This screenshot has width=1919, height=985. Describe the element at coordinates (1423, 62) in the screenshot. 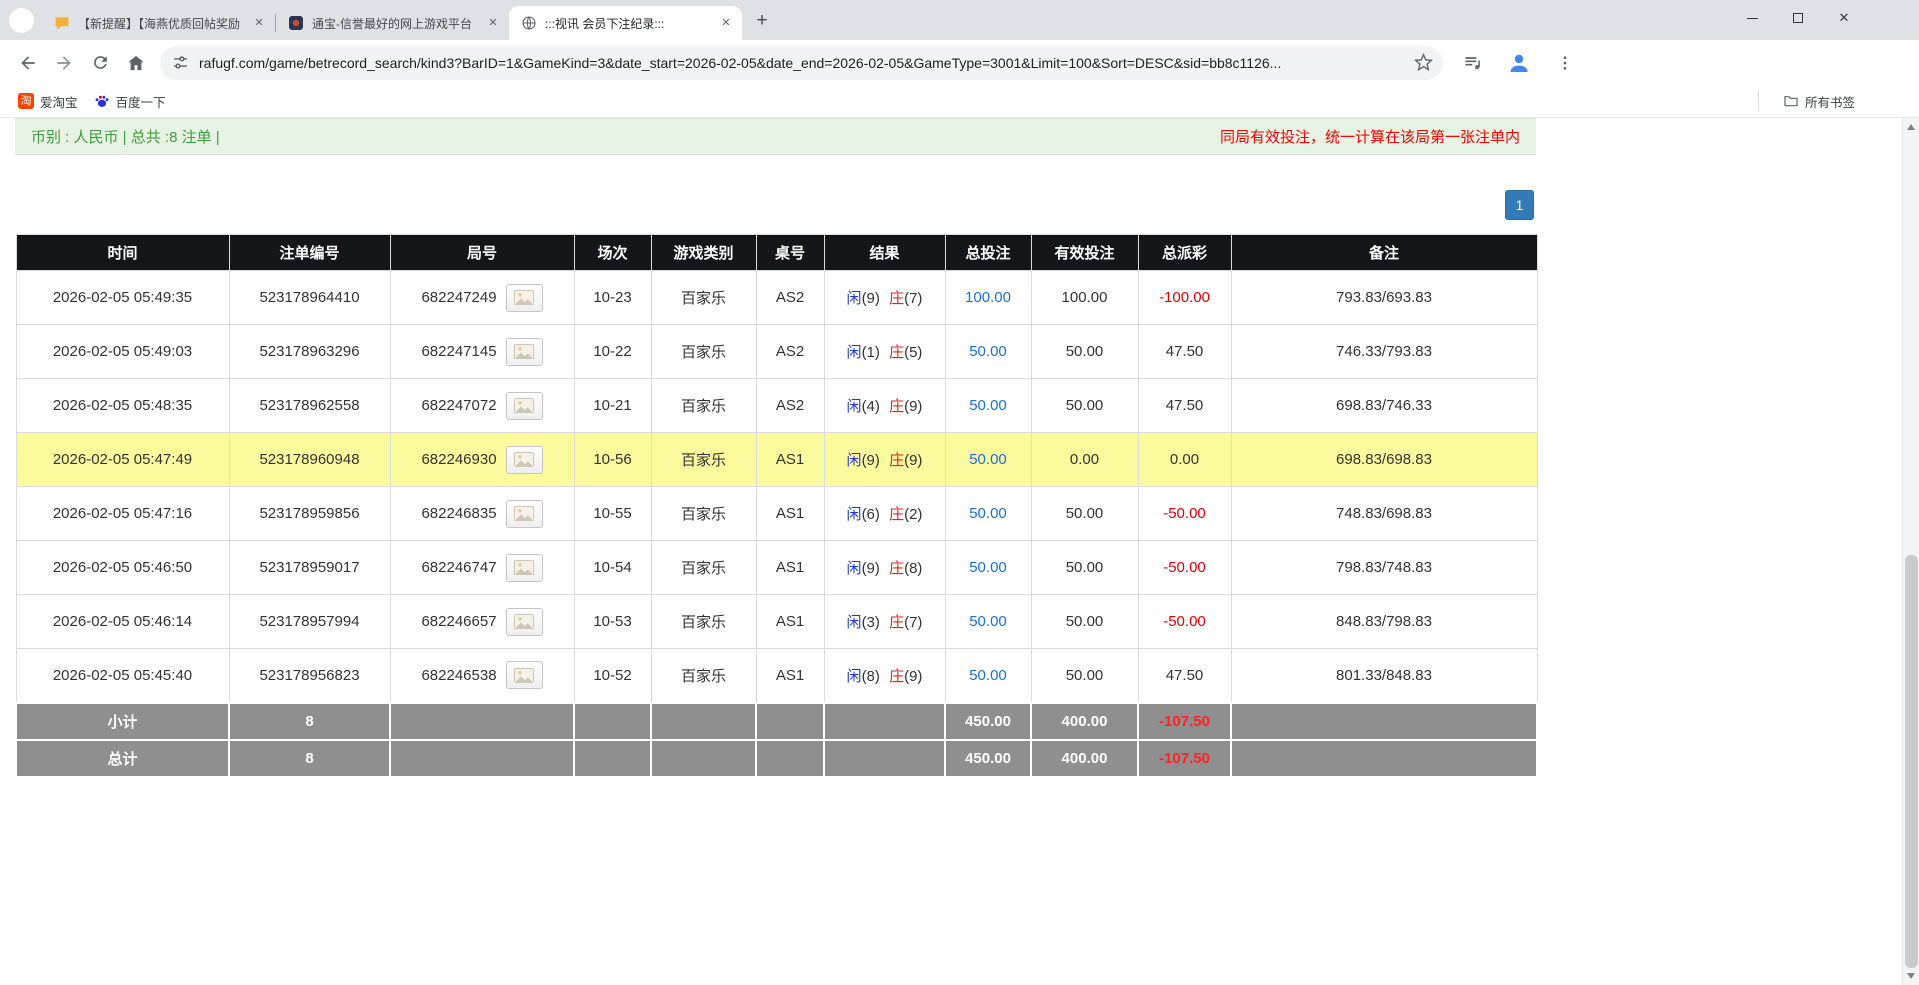

I see `bookmark-star-icon` at that location.